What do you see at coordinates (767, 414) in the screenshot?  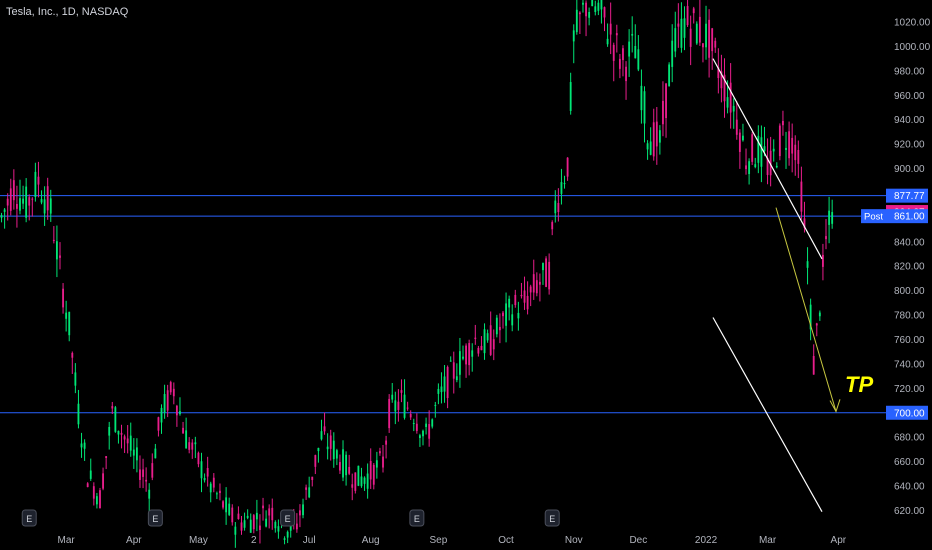 I see `channel-lower-line` at bounding box center [767, 414].